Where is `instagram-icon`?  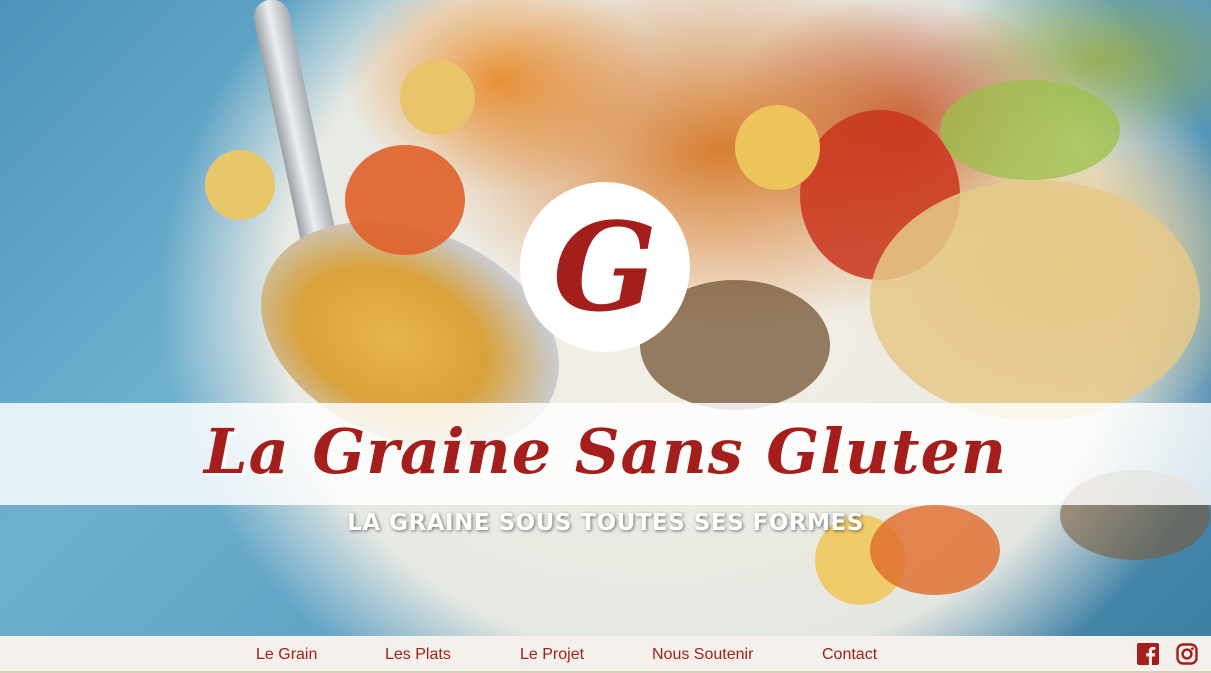
instagram-icon is located at coordinates (1187, 654).